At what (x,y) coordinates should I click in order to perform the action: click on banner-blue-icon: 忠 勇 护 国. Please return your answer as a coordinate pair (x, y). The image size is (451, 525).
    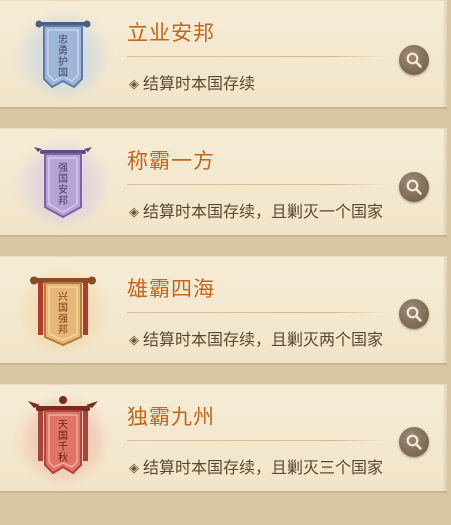
    Looking at the image, I should click on (63, 54).